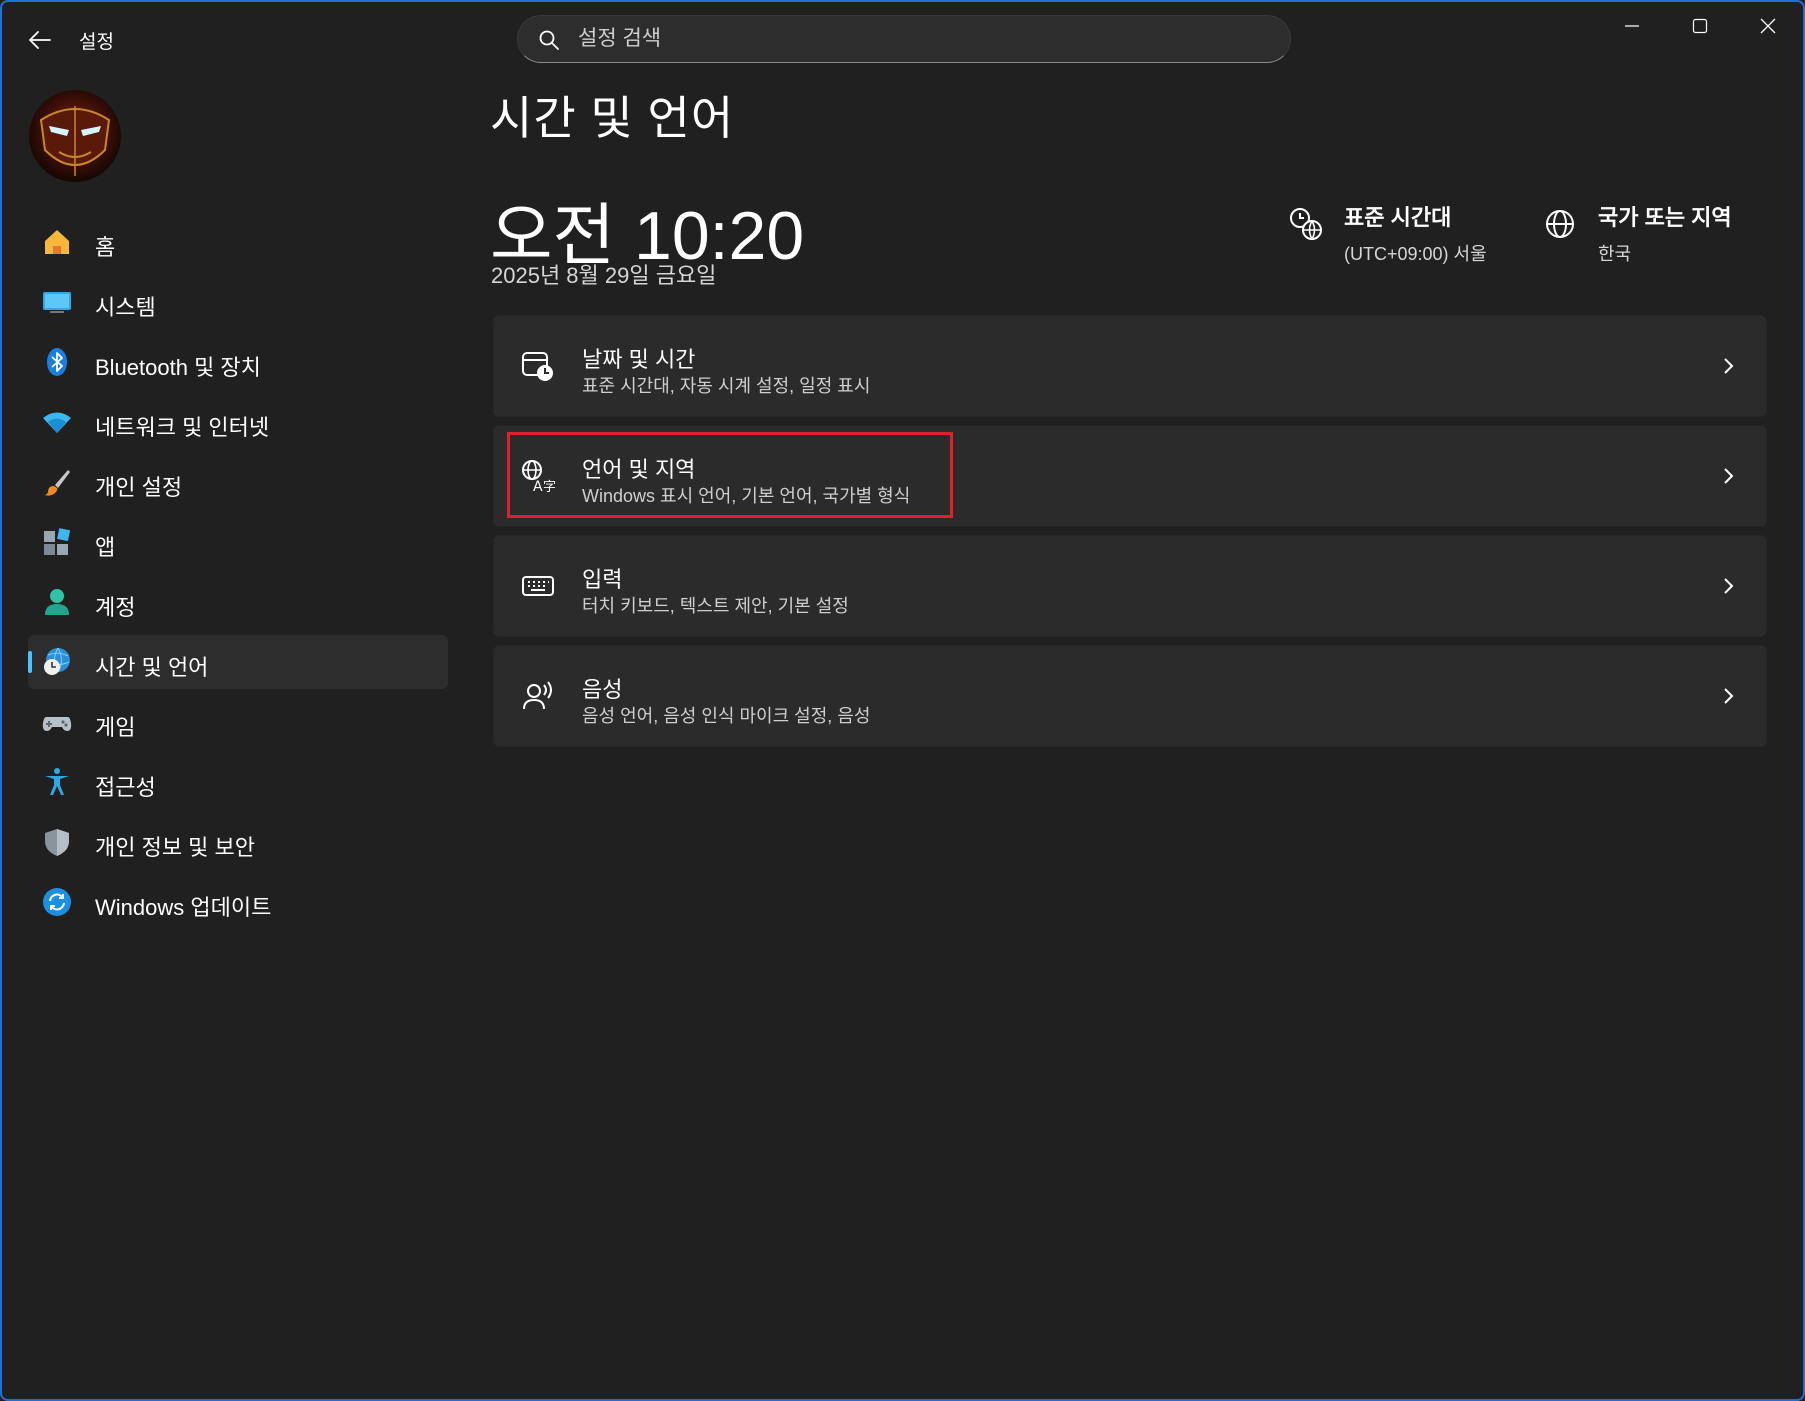 The height and width of the screenshot is (1401, 1805). What do you see at coordinates (238, 242) in the screenshot?
I see `sidebar-item-home: 홈` at bounding box center [238, 242].